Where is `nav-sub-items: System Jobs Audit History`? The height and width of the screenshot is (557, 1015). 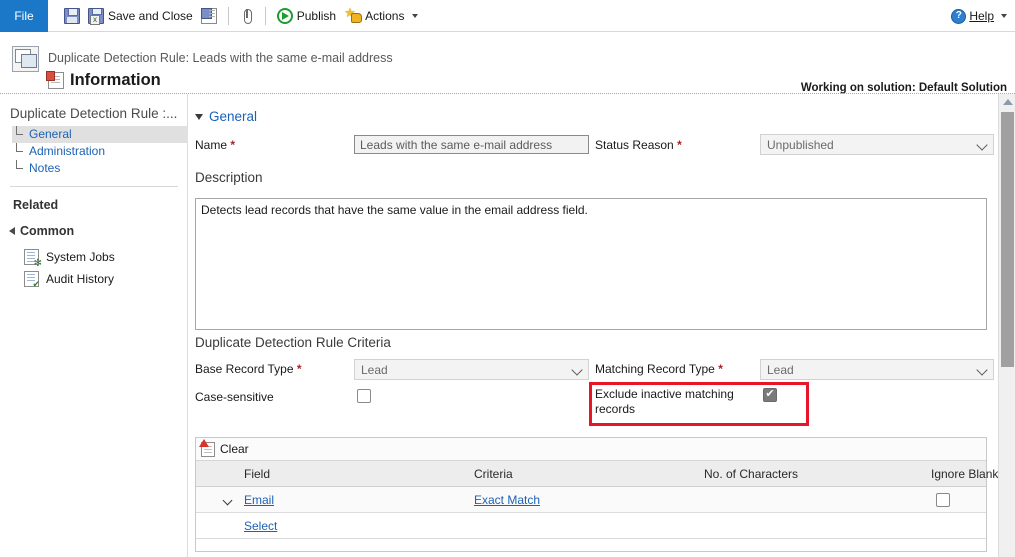 nav-sub-items: System Jobs Audit History is located at coordinates (104, 268).